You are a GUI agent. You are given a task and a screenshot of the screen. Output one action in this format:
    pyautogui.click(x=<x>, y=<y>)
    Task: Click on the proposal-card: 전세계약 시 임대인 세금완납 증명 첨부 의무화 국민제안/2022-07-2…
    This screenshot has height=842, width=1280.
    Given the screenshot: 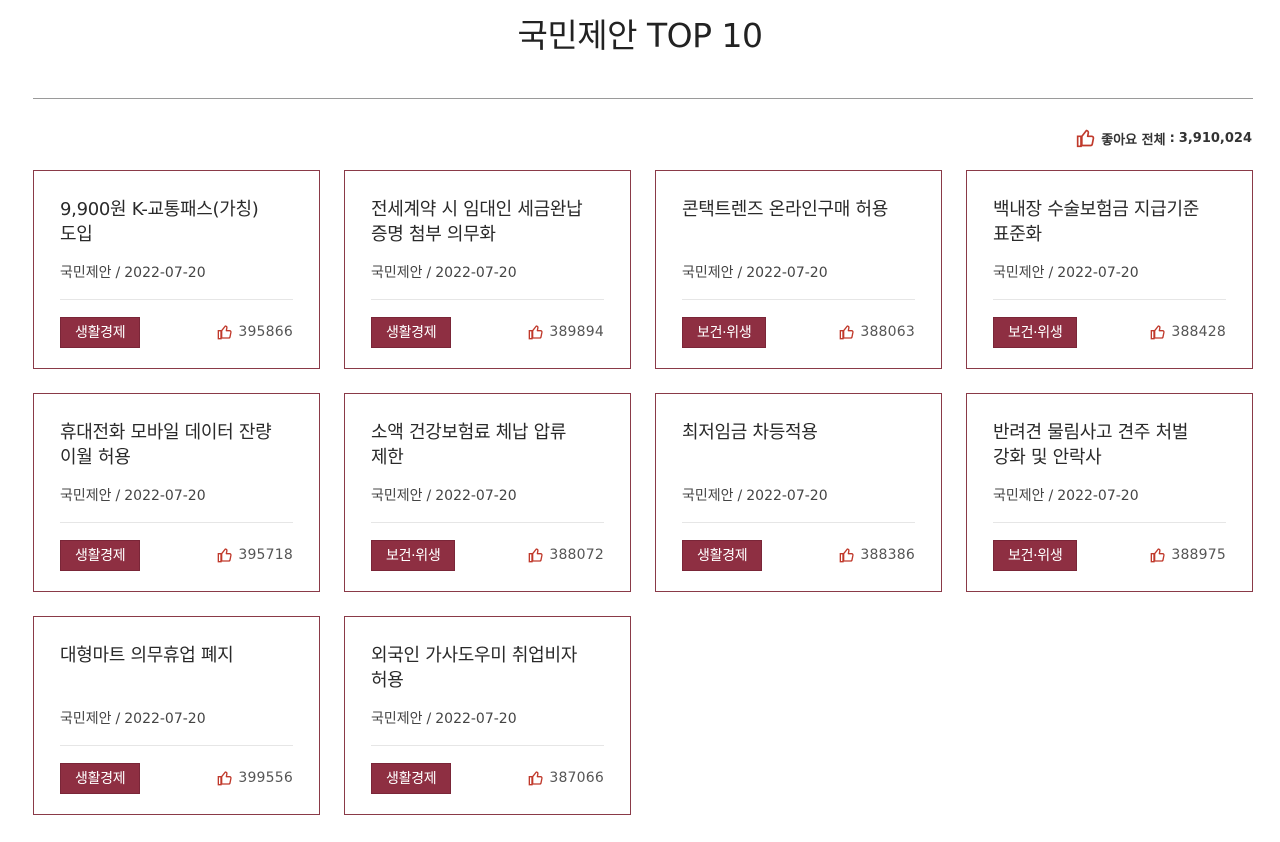 What is the action you would take?
    pyautogui.click(x=487, y=269)
    